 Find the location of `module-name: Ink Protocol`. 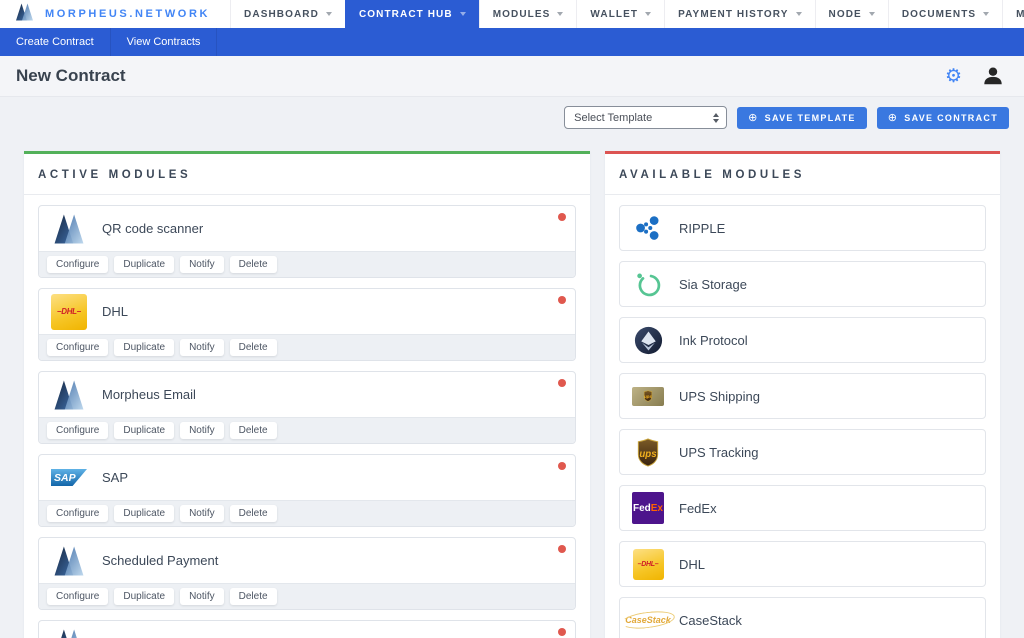

module-name: Ink Protocol is located at coordinates (713, 340).